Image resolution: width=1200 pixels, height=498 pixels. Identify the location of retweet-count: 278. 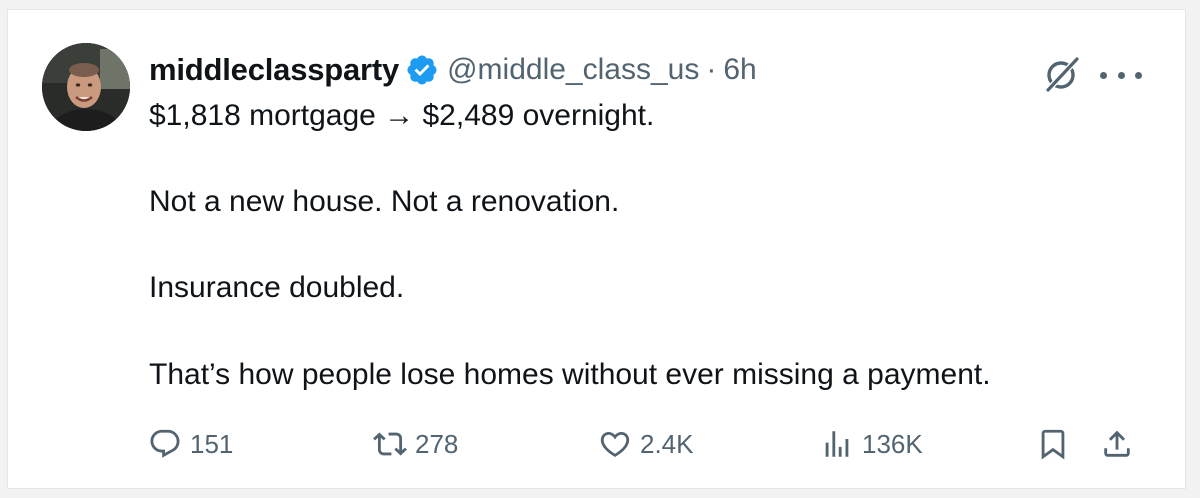
(437, 443).